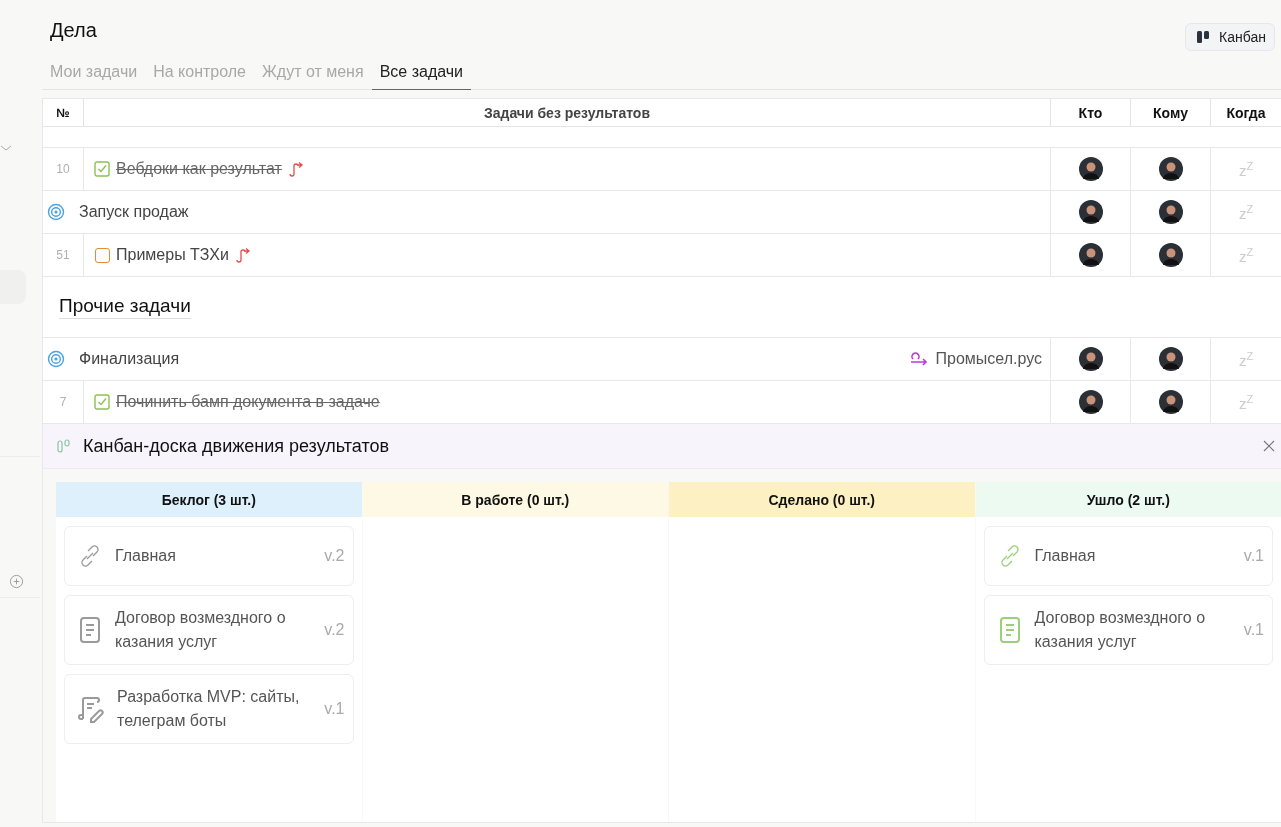  I want to click on close-icon, so click(1269, 446).